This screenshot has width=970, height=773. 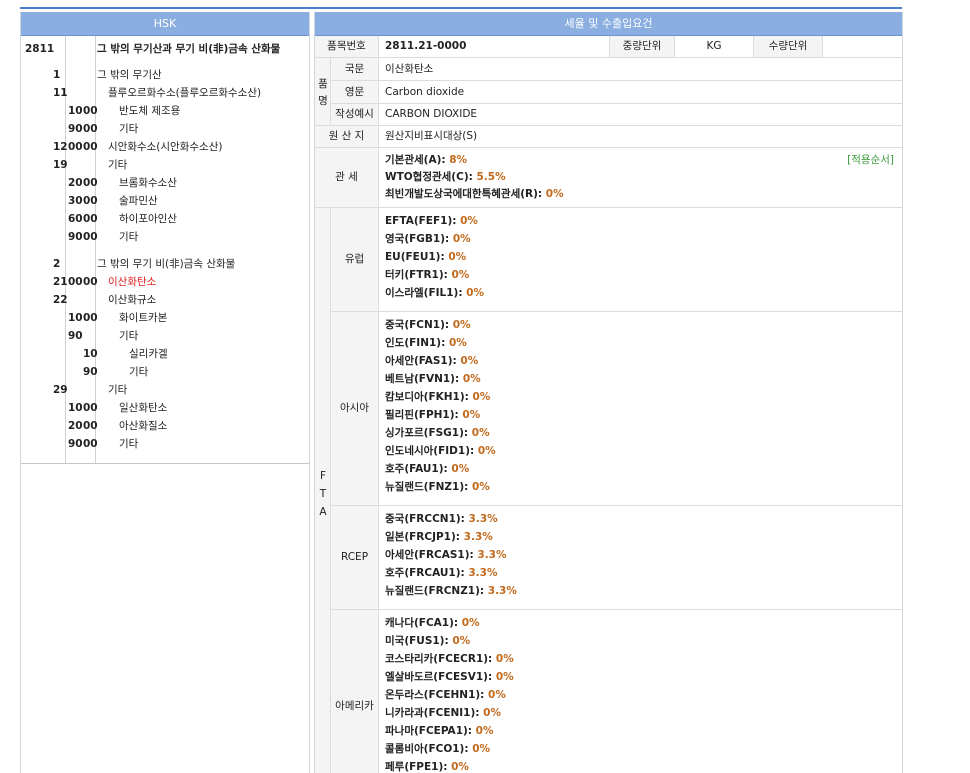 I want to click on hsk-description: 시안화수소(시안화수소산), so click(x=165, y=147).